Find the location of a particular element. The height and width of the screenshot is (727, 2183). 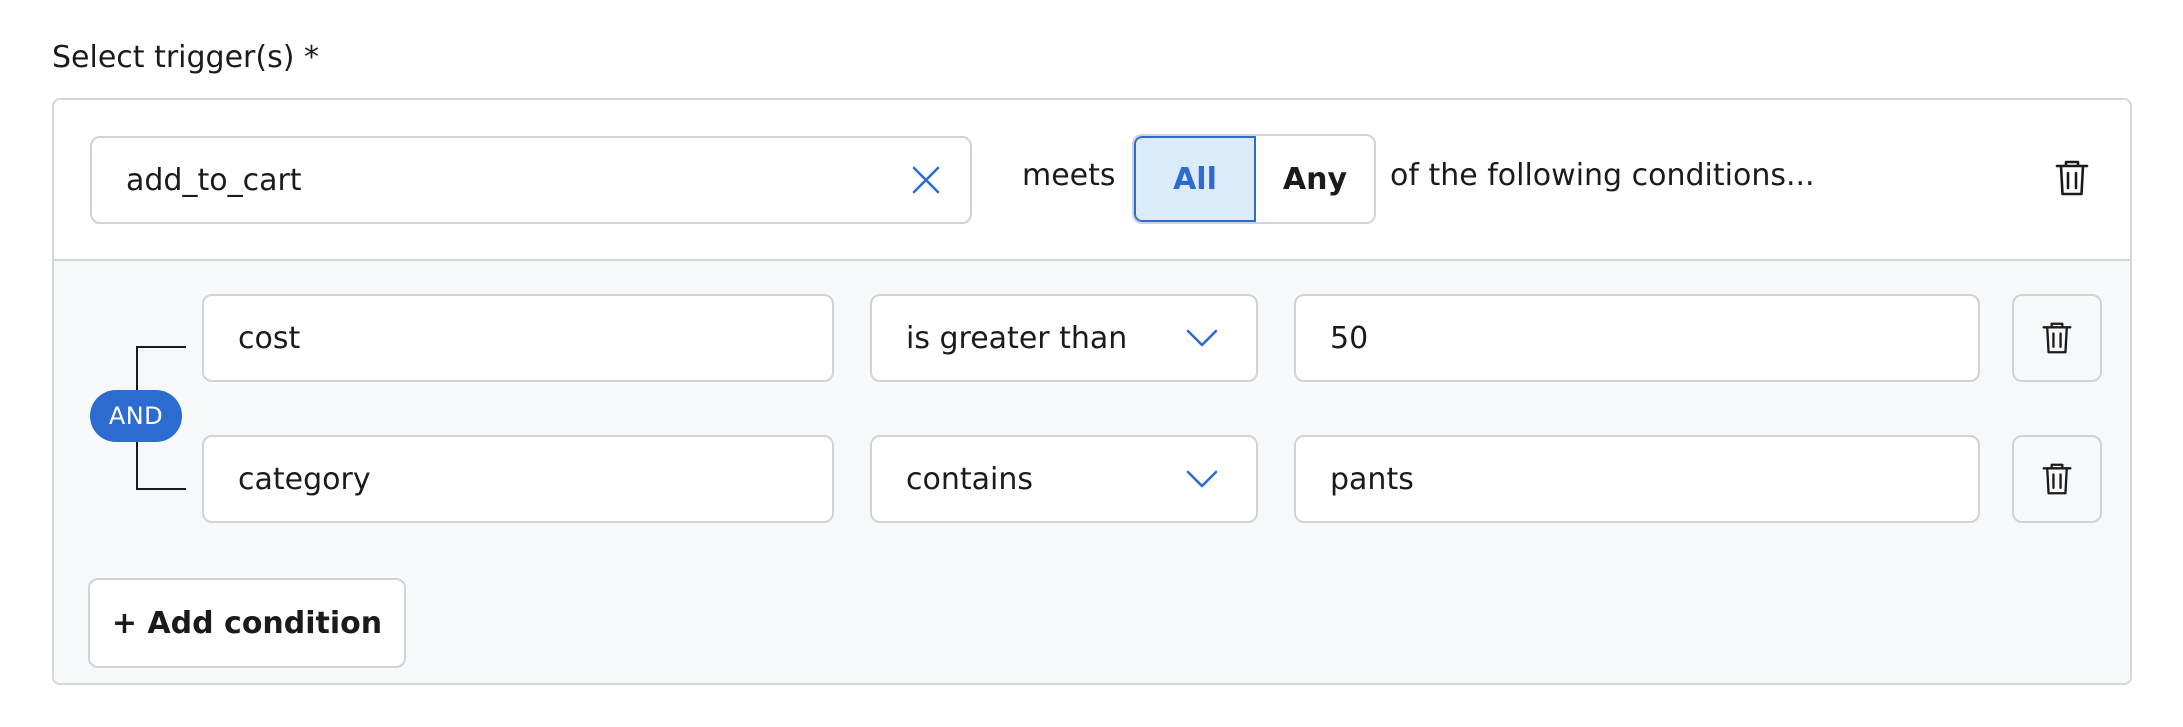

logic-bracket-top is located at coordinates (161, 347).